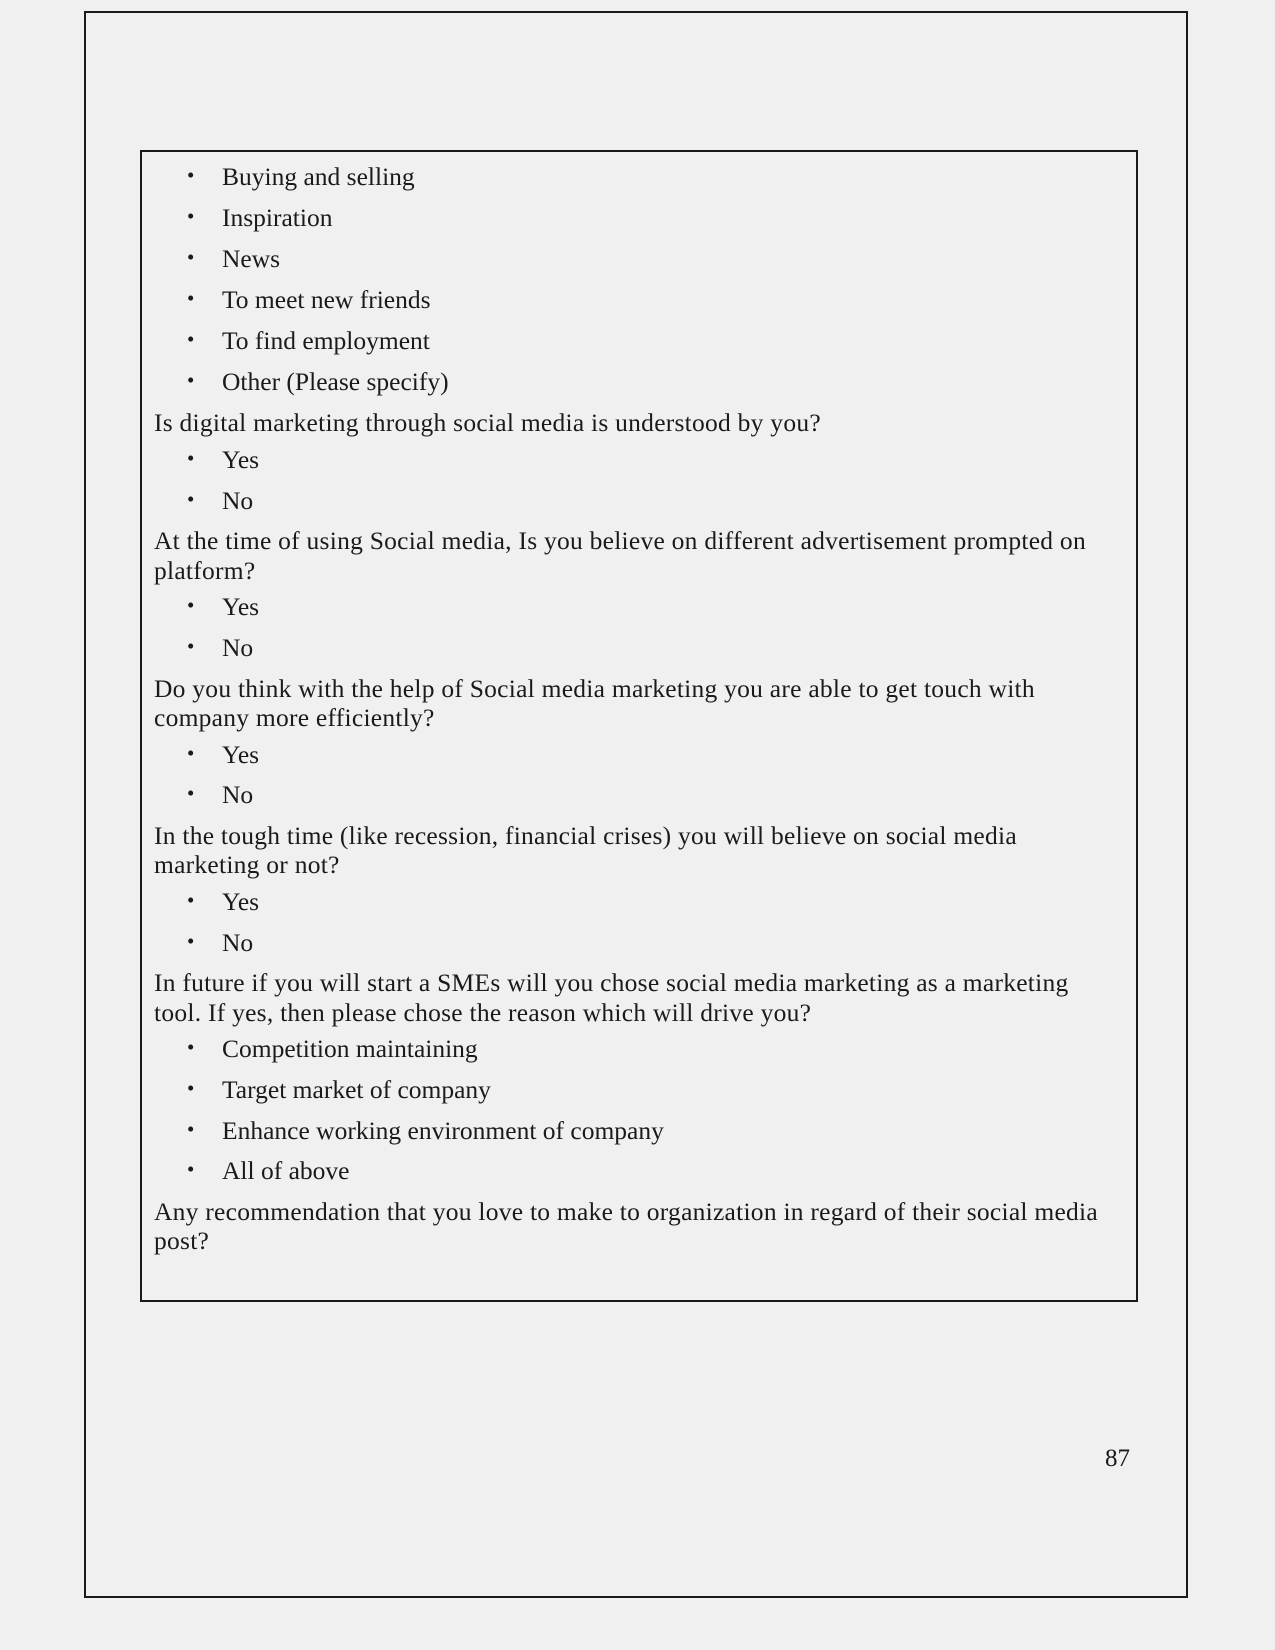 The image size is (1275, 1650). What do you see at coordinates (637, 340) in the screenshot?
I see `list-item: • To find employment` at bounding box center [637, 340].